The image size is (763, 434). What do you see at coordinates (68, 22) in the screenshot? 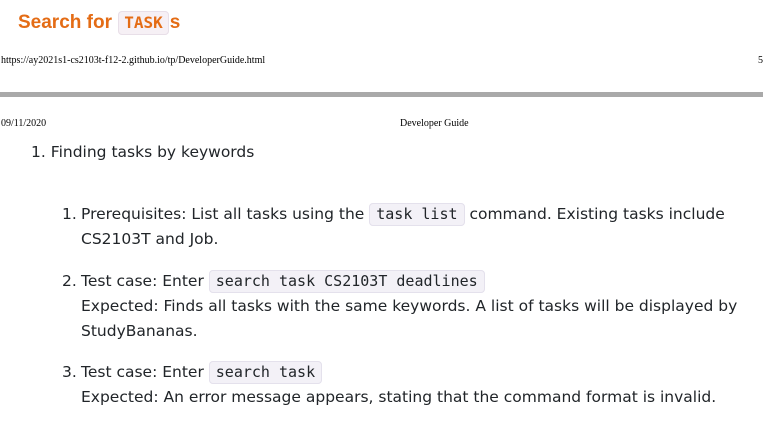
I see `heading-prefix: Search for` at bounding box center [68, 22].